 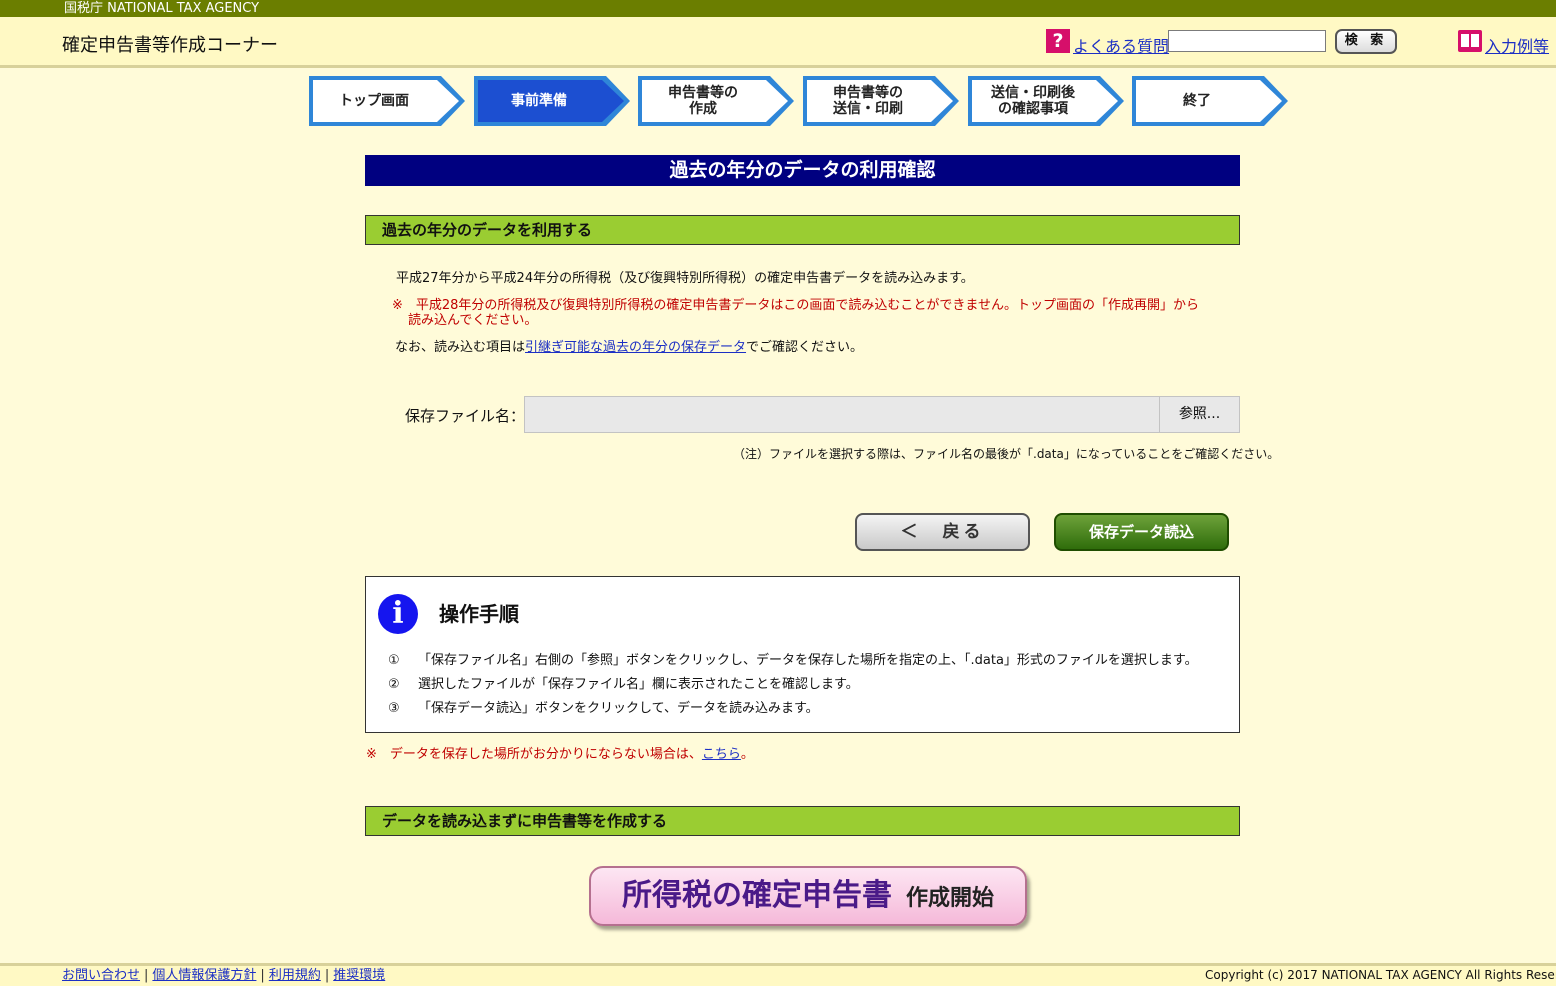 I want to click on howto-step-number: ①, so click(x=394, y=660).